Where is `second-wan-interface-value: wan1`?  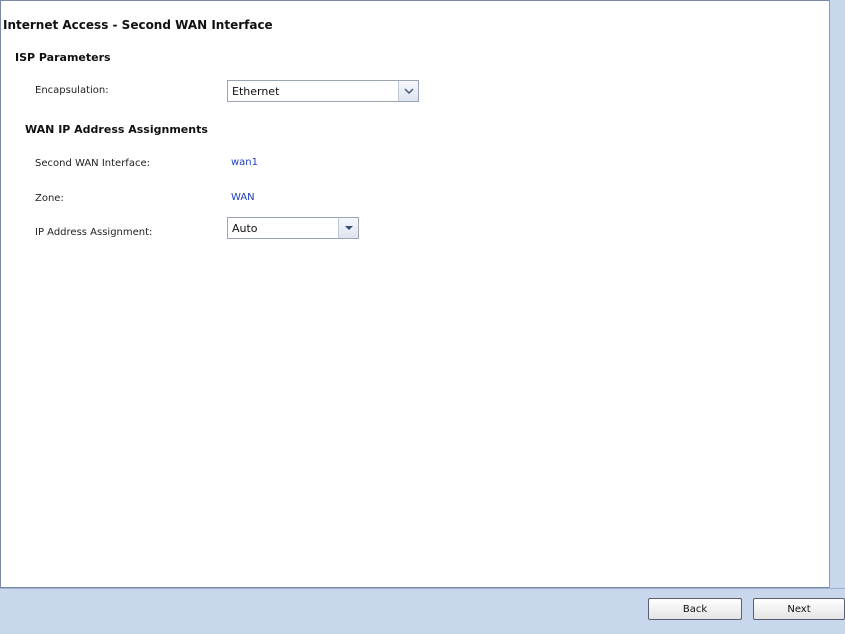 second-wan-interface-value: wan1 is located at coordinates (245, 162).